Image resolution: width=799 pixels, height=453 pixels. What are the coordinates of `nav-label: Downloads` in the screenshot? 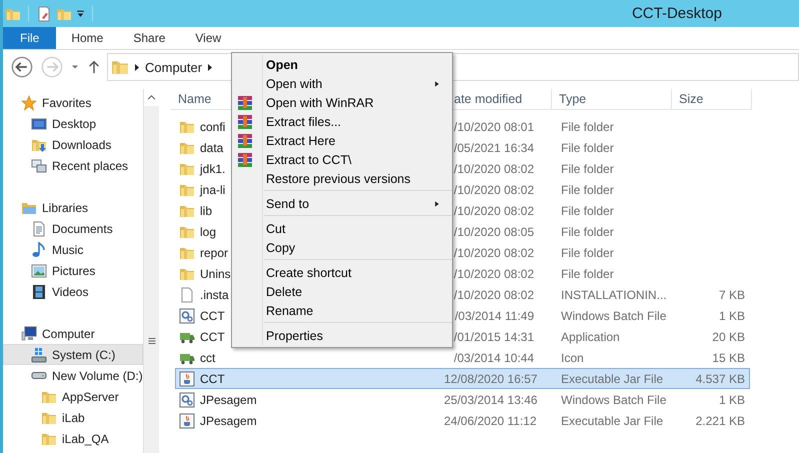 It's located at (82, 145).